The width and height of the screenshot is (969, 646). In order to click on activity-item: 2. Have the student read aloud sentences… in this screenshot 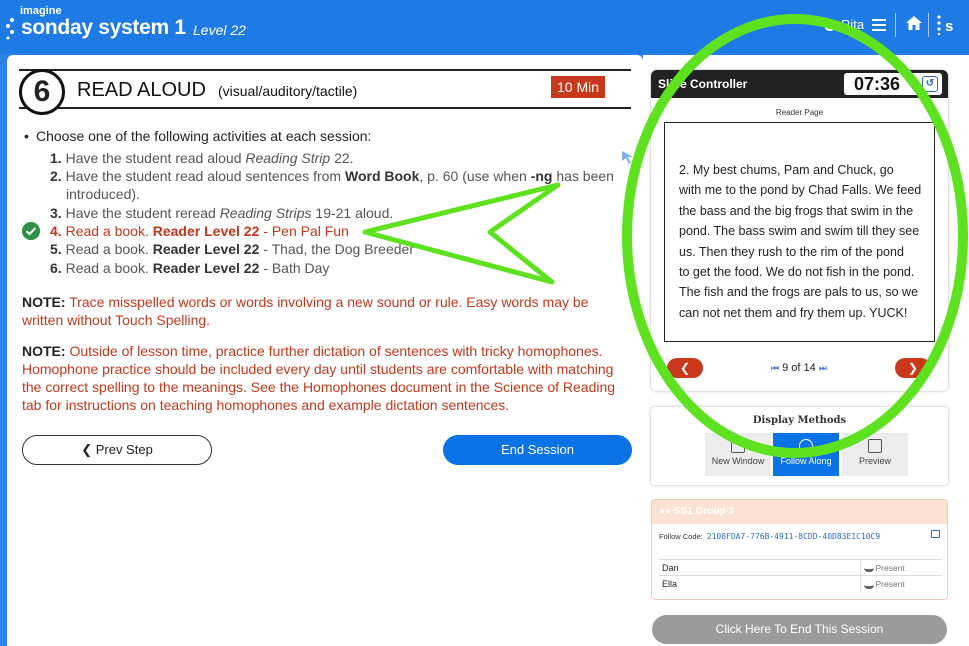, I will do `click(332, 176)`.